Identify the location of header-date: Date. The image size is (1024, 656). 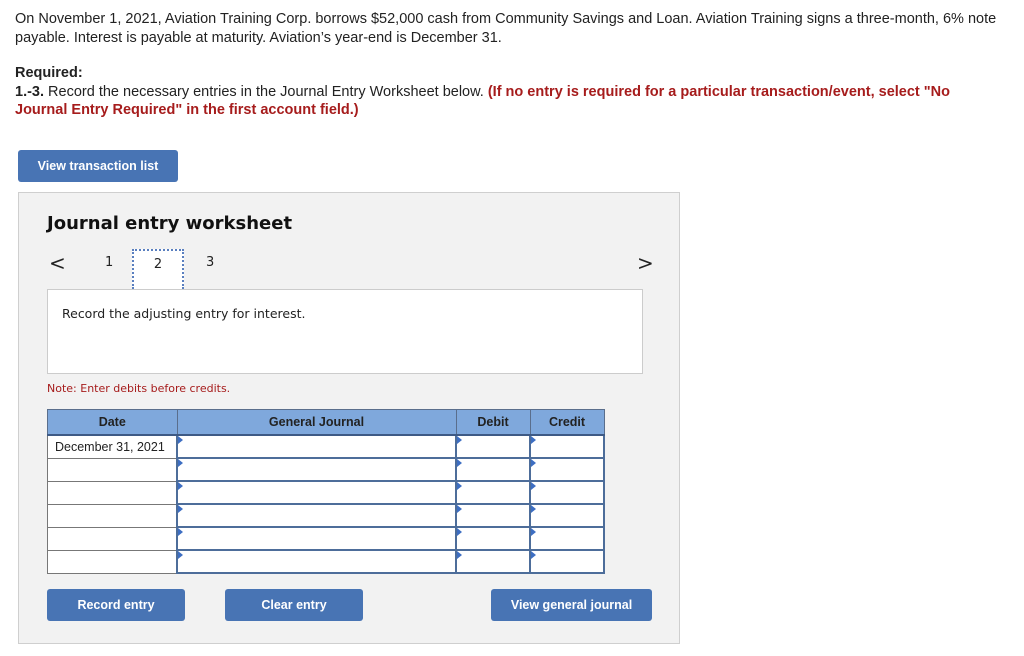
(112, 422).